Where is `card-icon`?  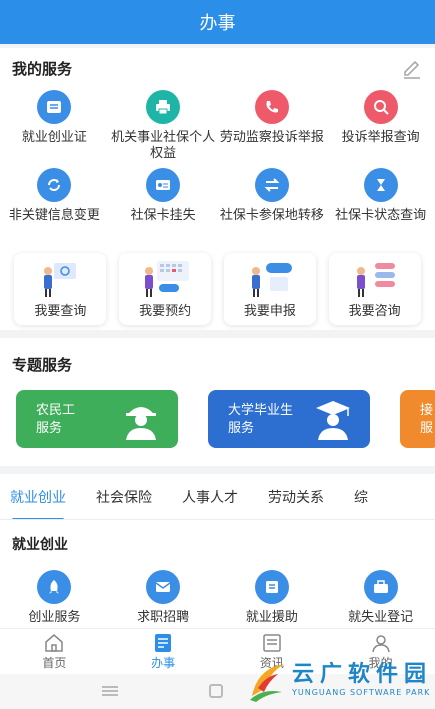 card-icon is located at coordinates (163, 185).